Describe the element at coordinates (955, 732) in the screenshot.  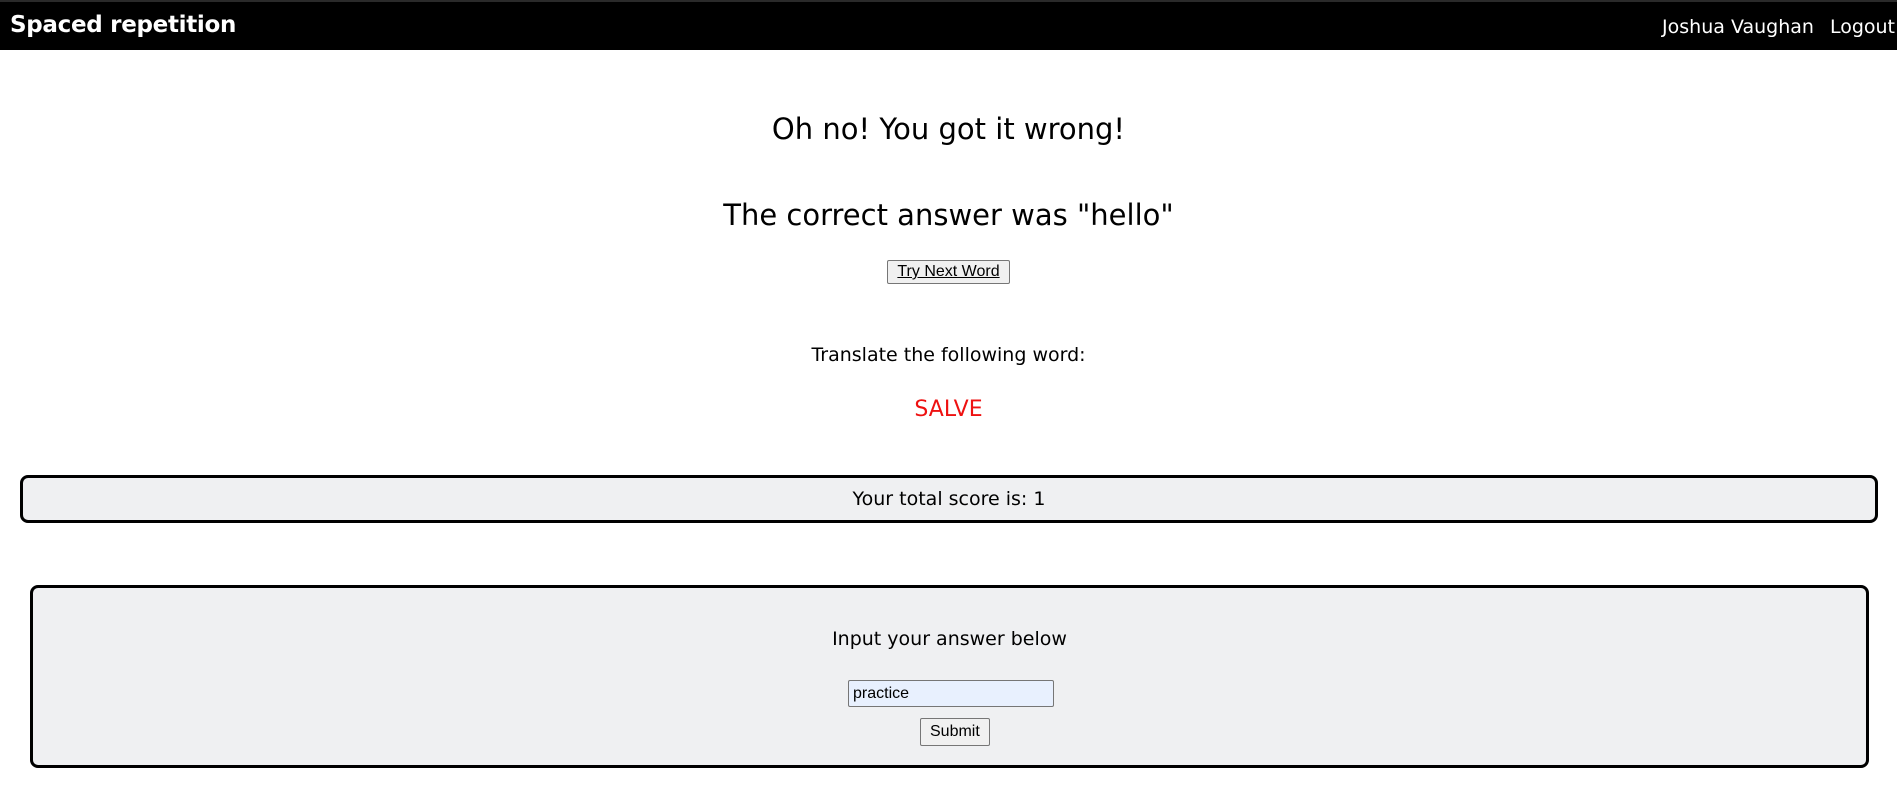
I see `submit-button: Submit` at that location.